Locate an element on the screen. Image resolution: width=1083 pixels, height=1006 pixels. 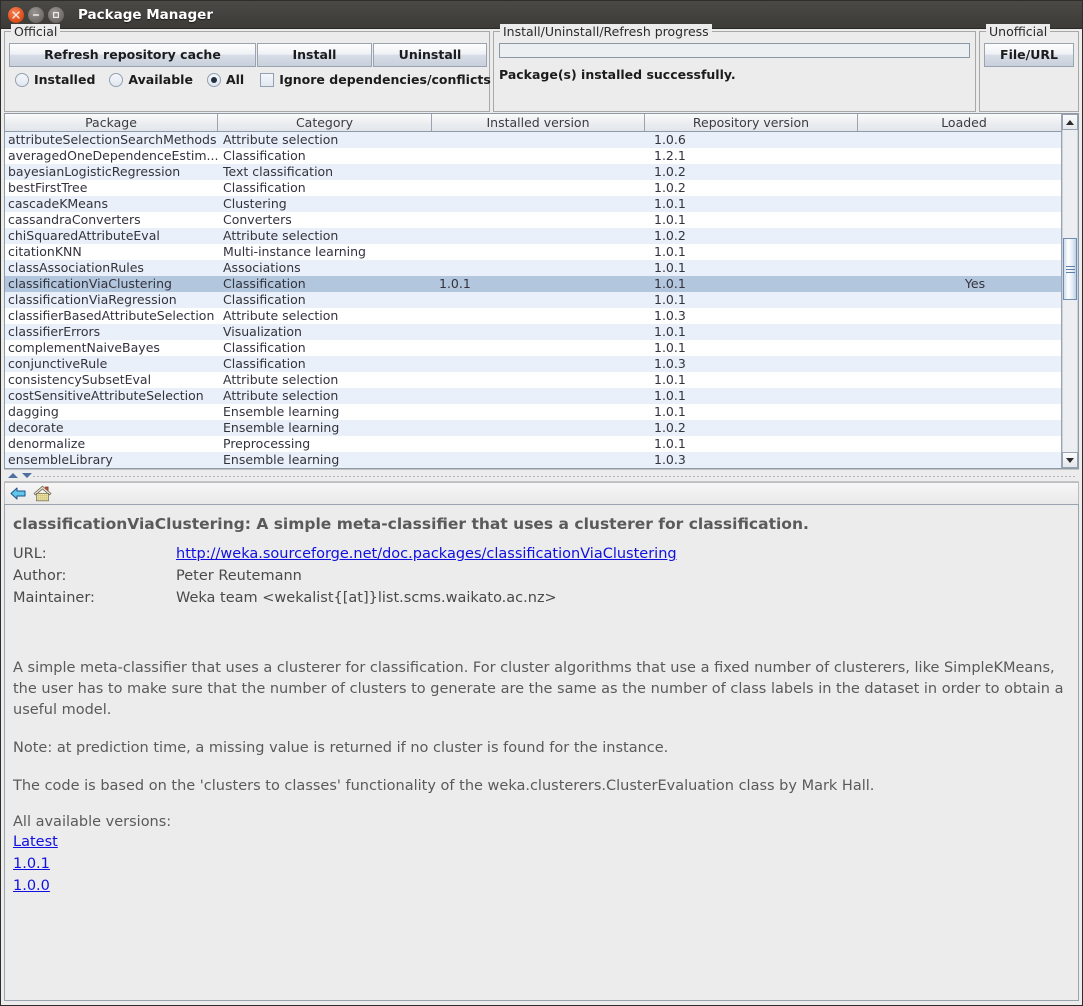
table-cell-pkg: chiSquaredAttributeEval is located at coordinates (112, 236).